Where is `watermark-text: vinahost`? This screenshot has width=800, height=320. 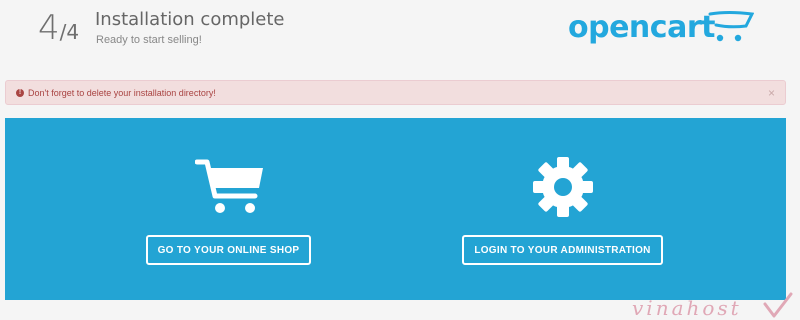 watermark-text: vinahost is located at coordinates (687, 308).